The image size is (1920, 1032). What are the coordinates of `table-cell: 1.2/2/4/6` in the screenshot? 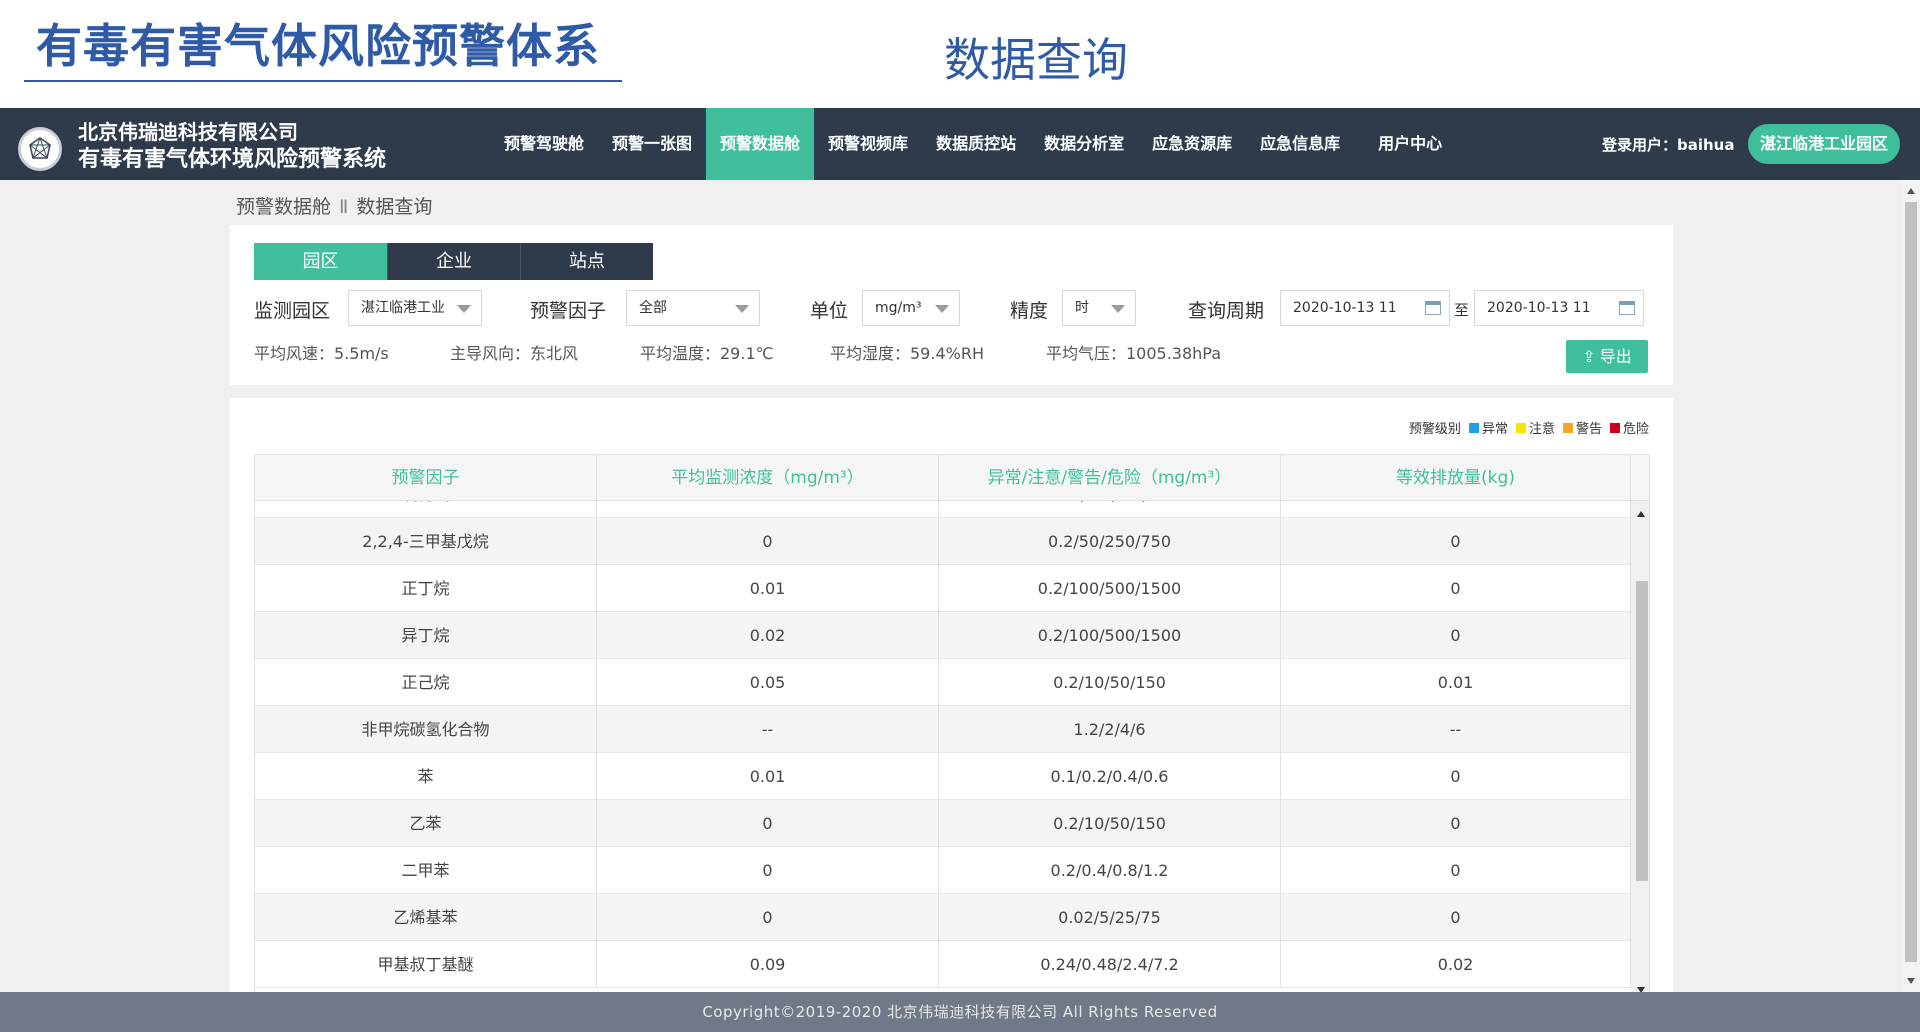 It's located at (1110, 729).